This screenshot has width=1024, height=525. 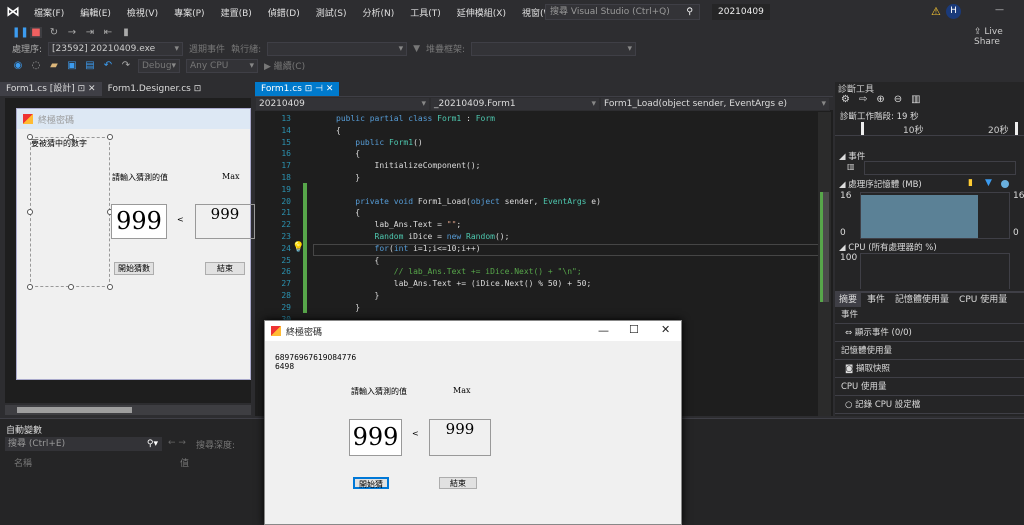 What do you see at coordinates (331, 12) in the screenshot?
I see `menu-item: 測試(S)` at bounding box center [331, 12].